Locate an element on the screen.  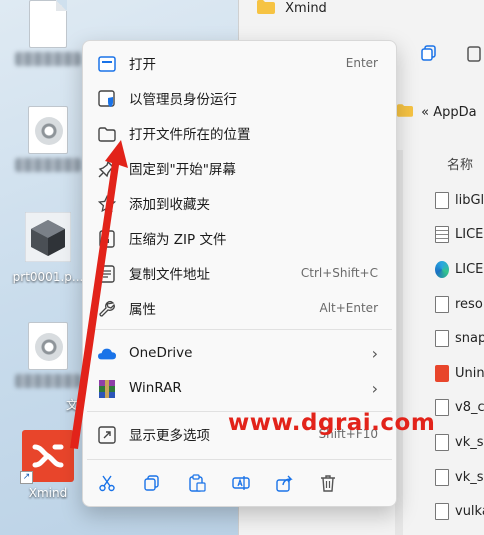
delete-icon is located at coordinates (328, 483).